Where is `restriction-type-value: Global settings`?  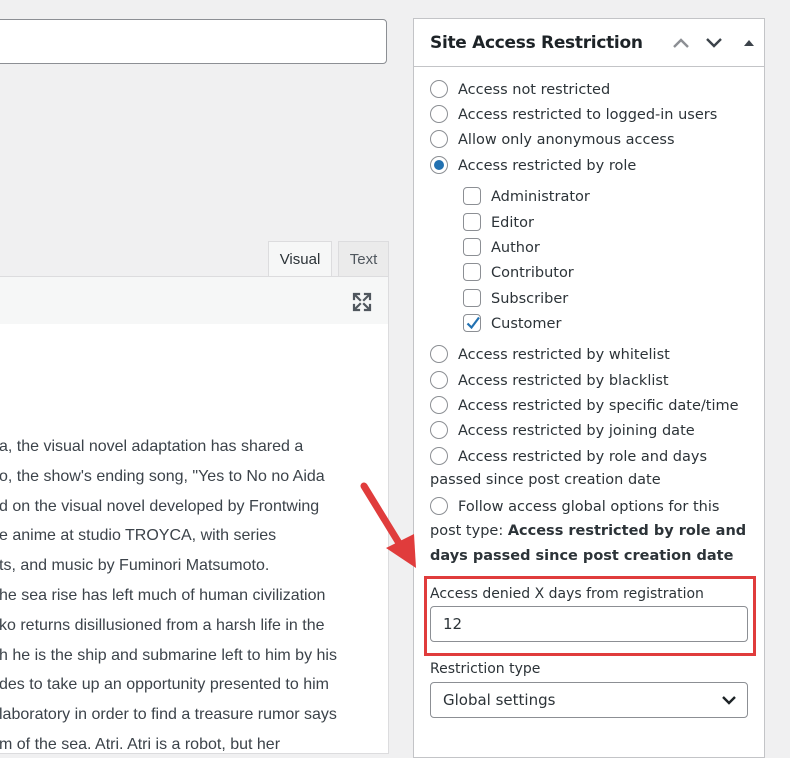 restriction-type-value: Global settings is located at coordinates (499, 700).